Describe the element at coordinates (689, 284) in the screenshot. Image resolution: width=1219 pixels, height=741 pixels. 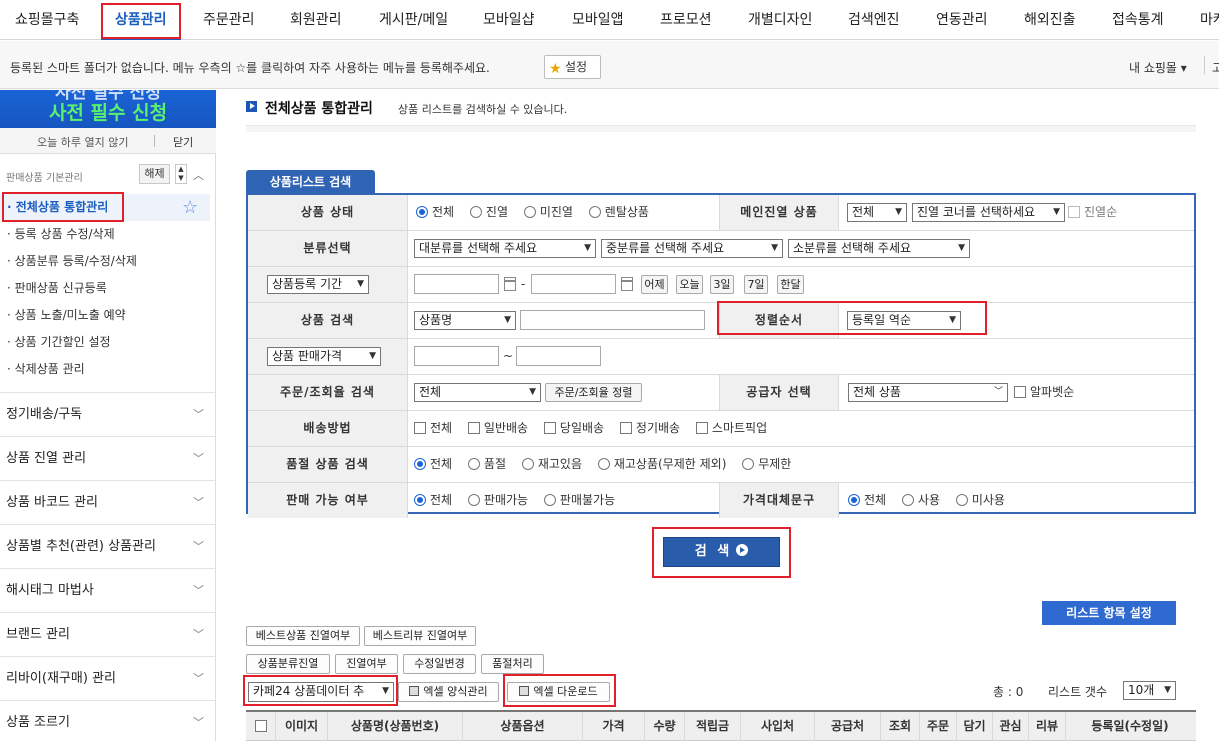
I see `date-btn-today: 오늘` at that location.